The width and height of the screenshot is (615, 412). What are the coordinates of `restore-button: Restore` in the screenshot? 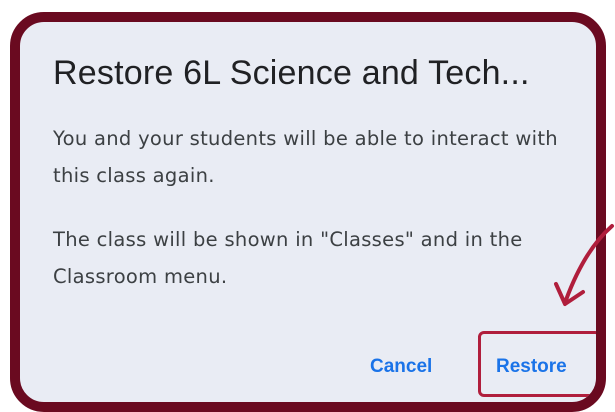 It's located at (531, 367).